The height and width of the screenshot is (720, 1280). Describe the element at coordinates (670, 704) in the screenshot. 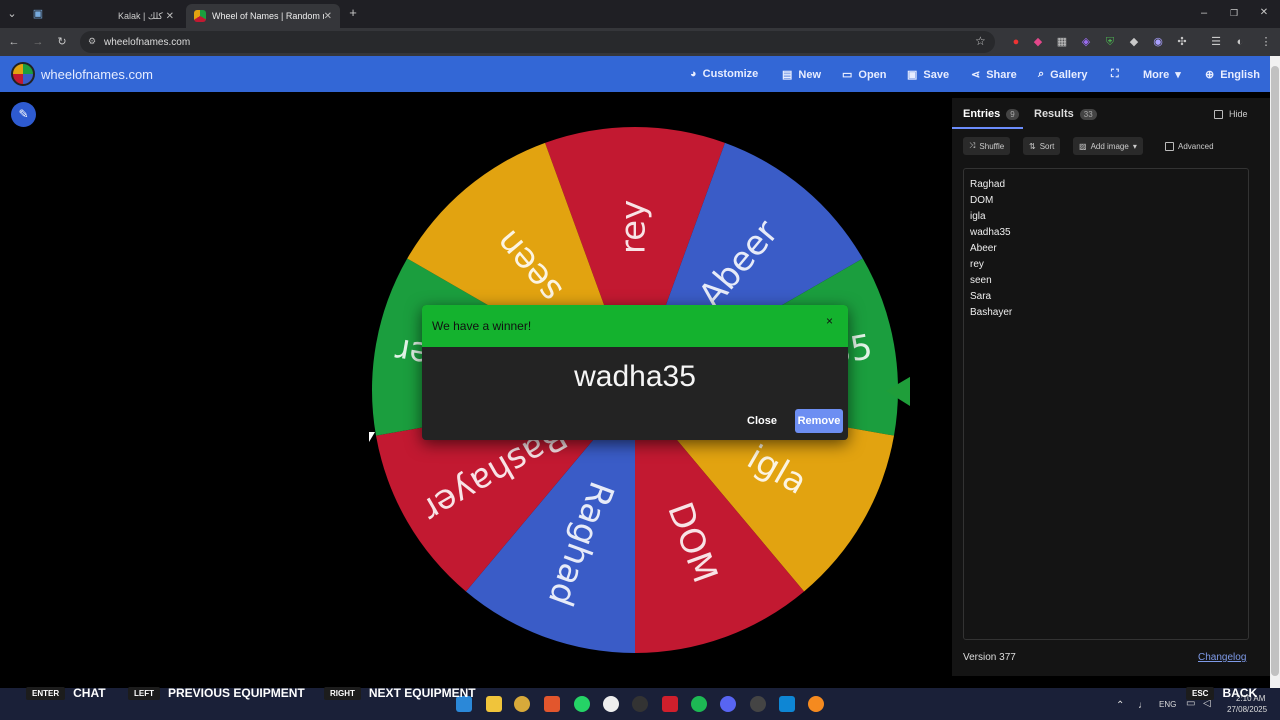

I see `netflix-icon` at that location.